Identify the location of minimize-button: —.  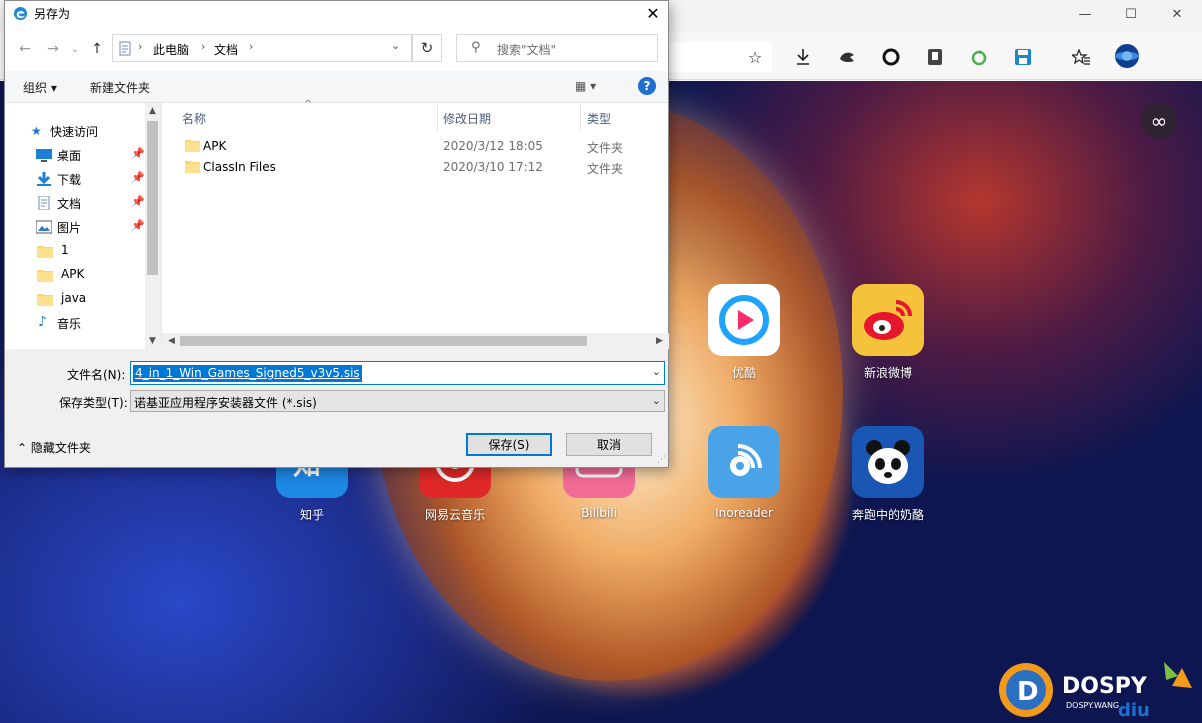
(1085, 14).